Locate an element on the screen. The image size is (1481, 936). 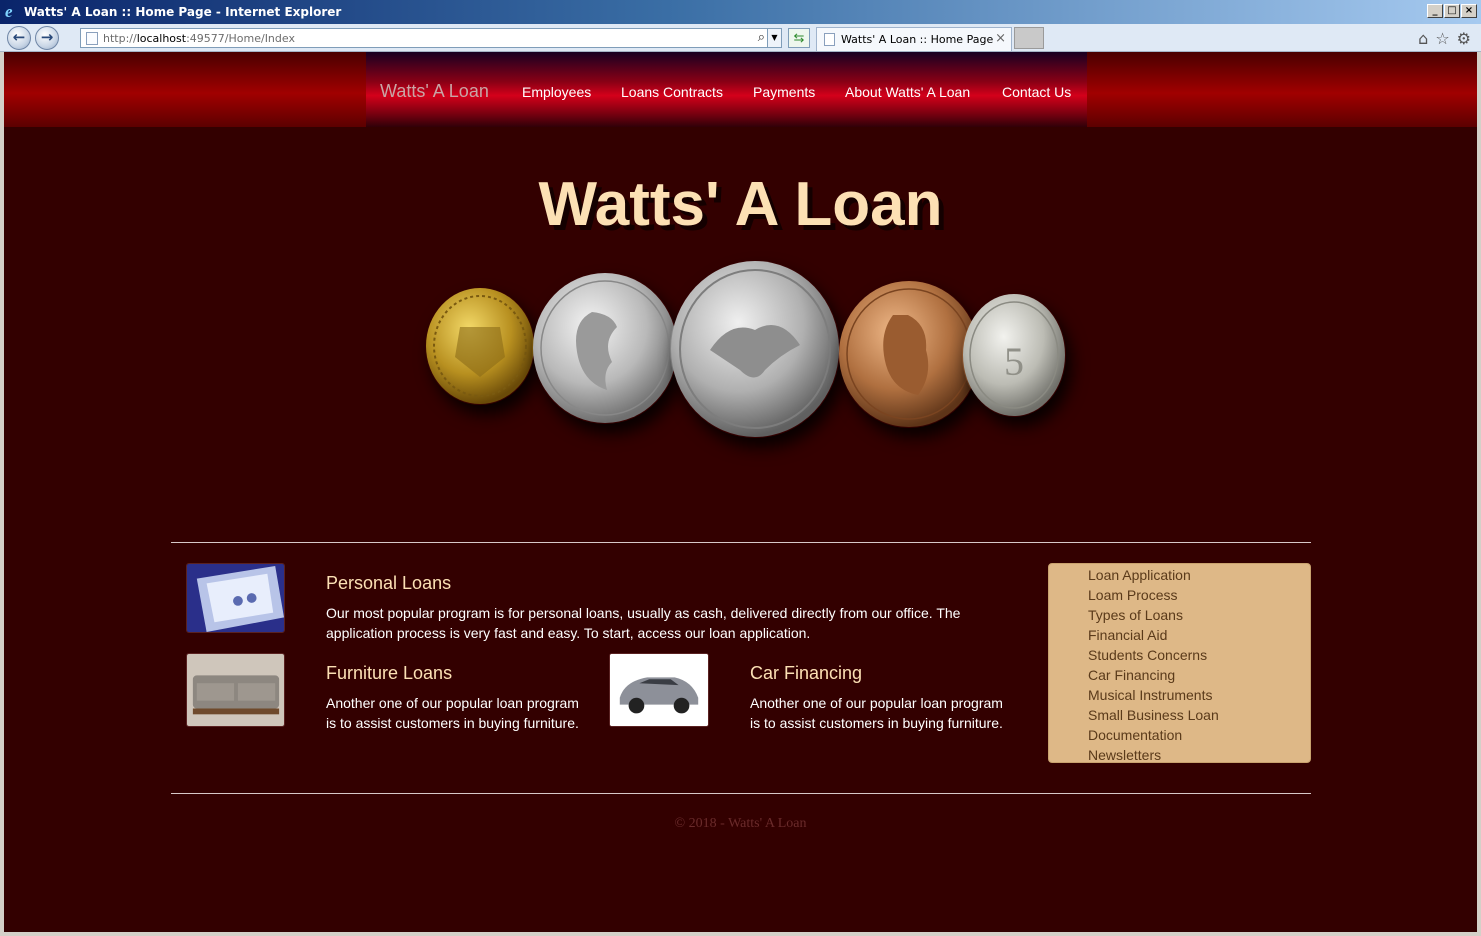
five-cent-coin: 5 is located at coordinates (1014, 355).